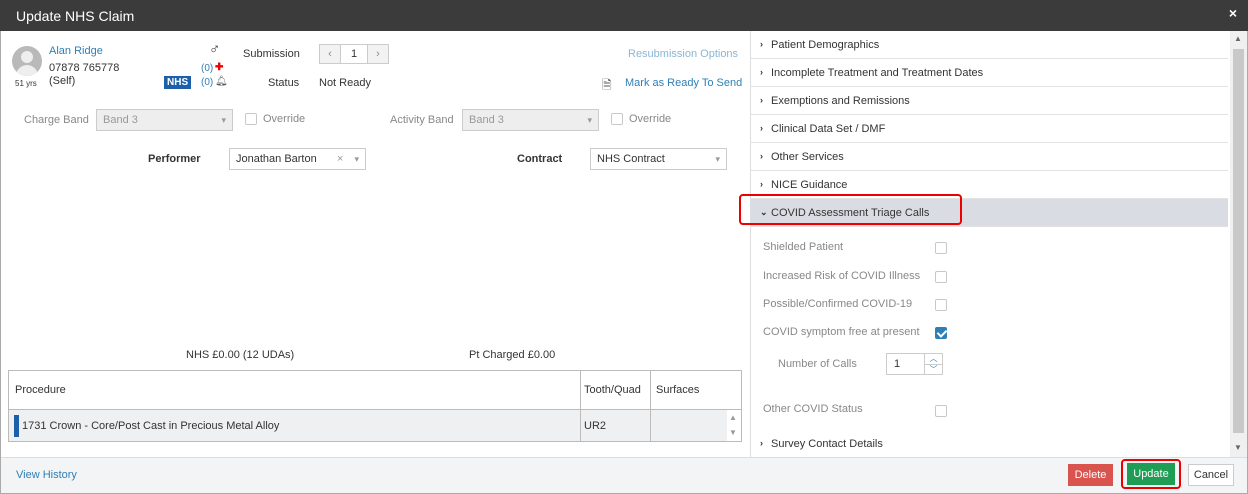  What do you see at coordinates (595, 426) in the screenshot?
I see `tooth-cell: UR2` at bounding box center [595, 426].